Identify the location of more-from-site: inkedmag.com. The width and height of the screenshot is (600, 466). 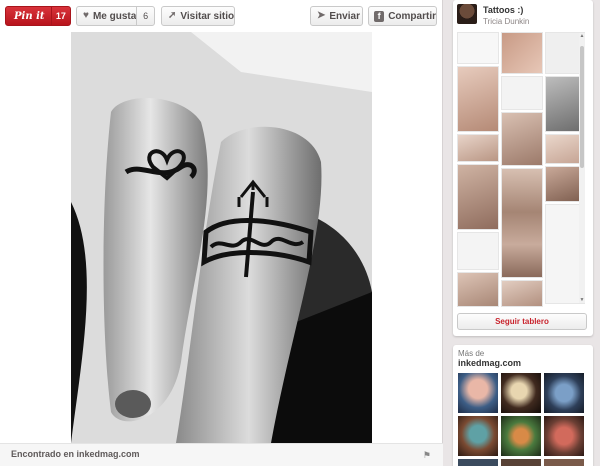
(489, 363).